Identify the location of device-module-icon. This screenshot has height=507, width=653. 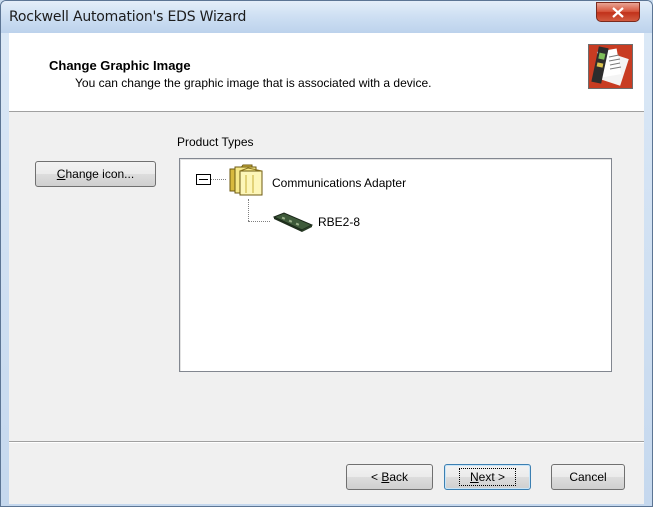
(293, 224).